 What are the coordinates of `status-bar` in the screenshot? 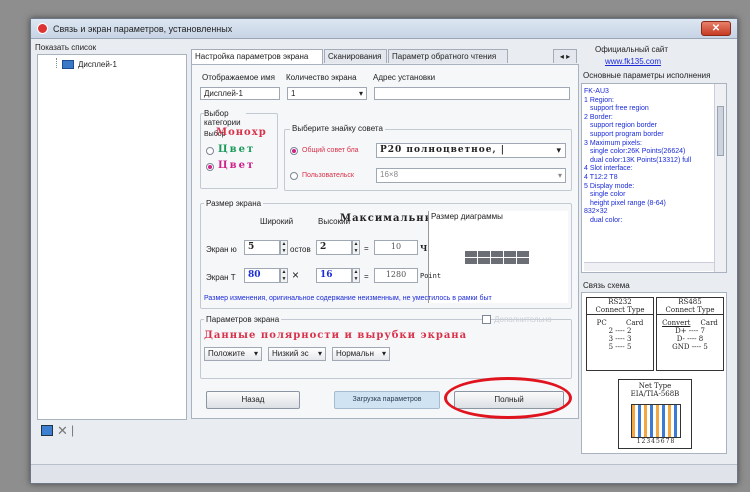 It's located at (384, 473).